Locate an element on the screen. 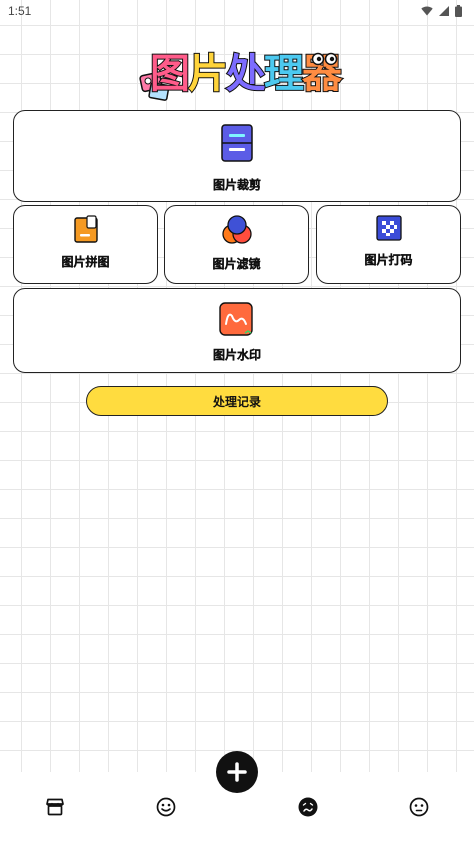  logo-char: 图 is located at coordinates (170, 74).